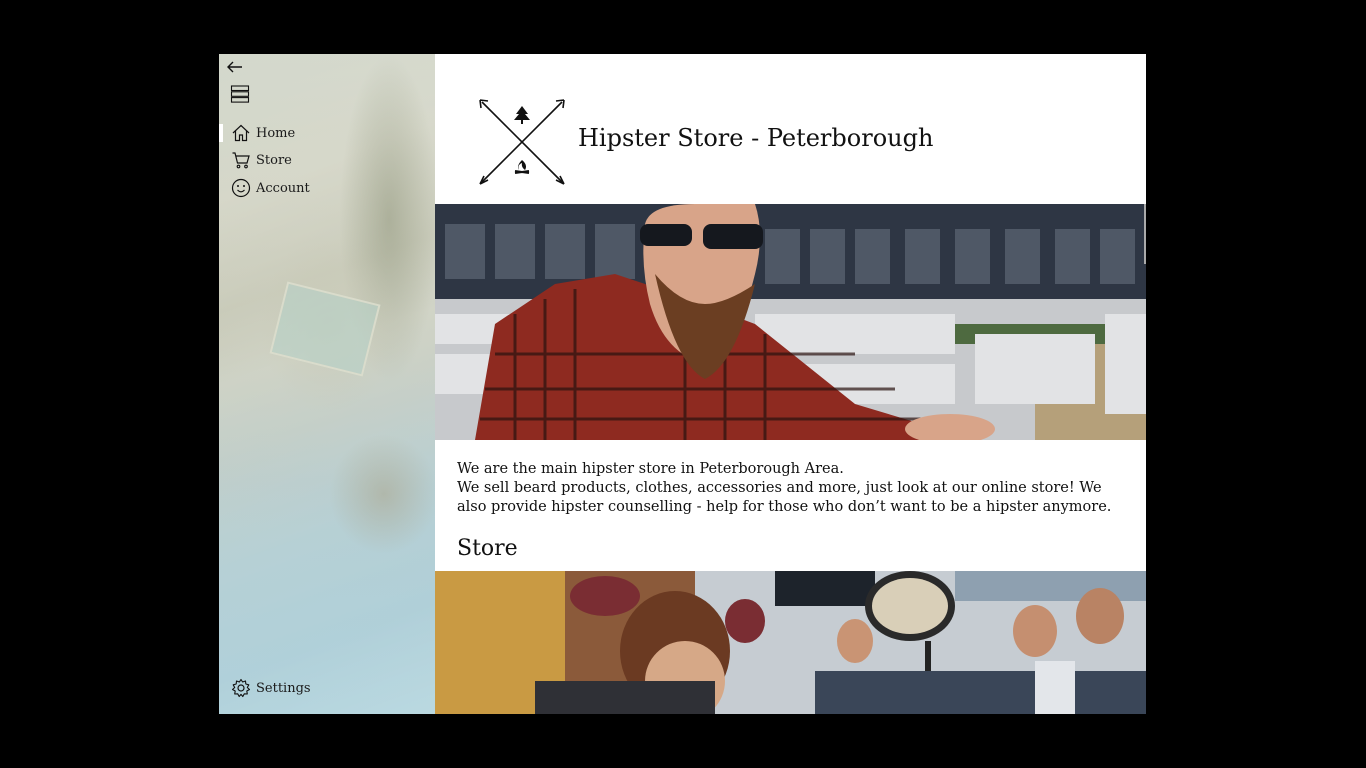 This screenshot has height=768, width=1366. Describe the element at coordinates (522, 142) in the screenshot. I see `store-logo` at that location.